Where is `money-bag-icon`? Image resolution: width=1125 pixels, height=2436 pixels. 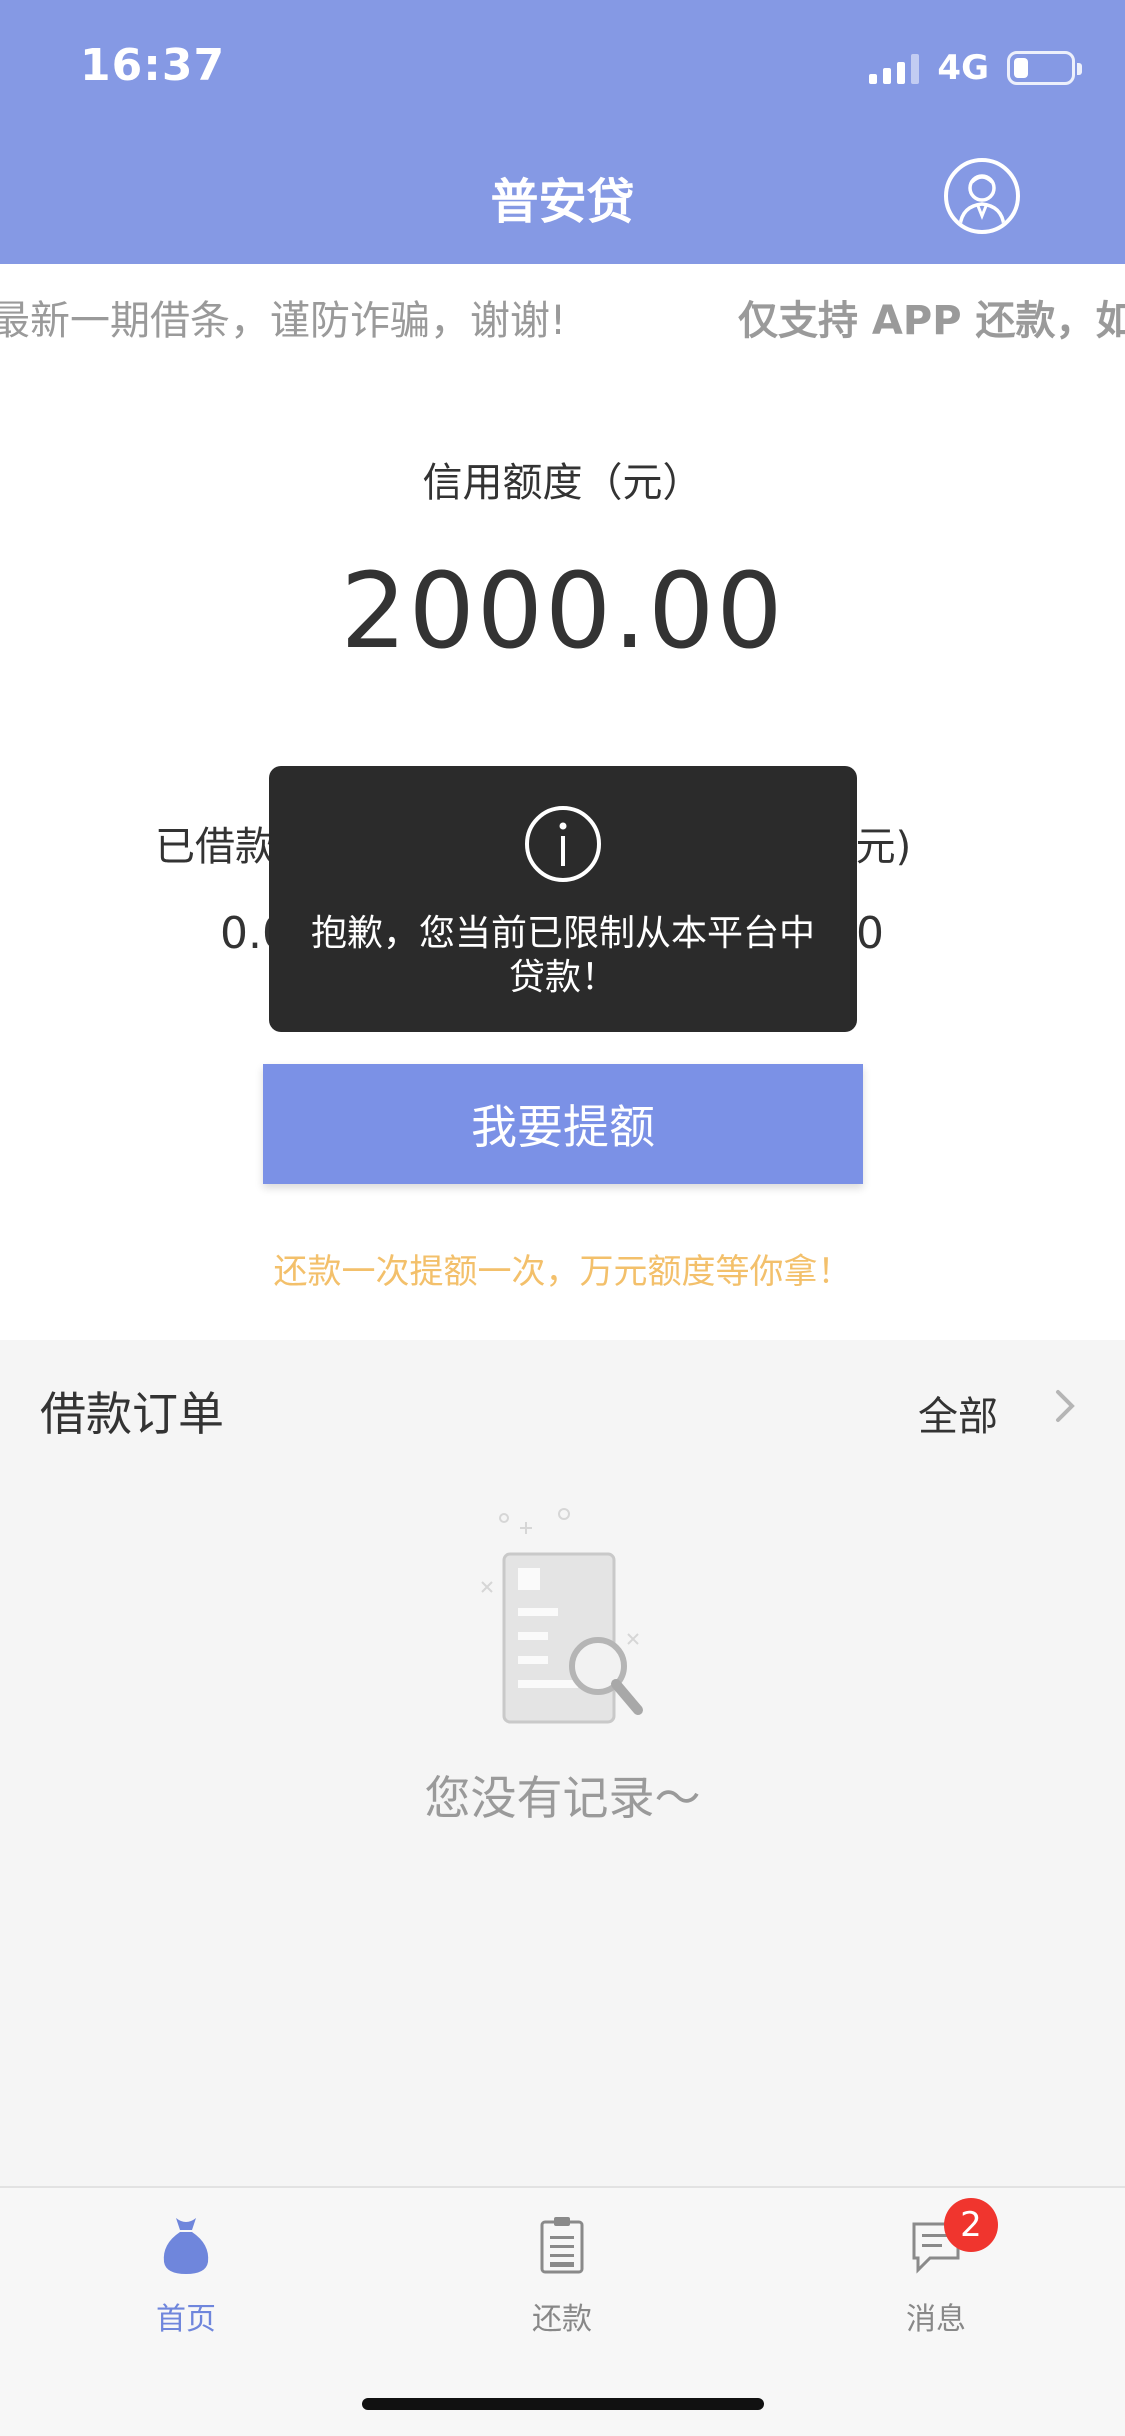
money-bag-icon is located at coordinates (186, 2246).